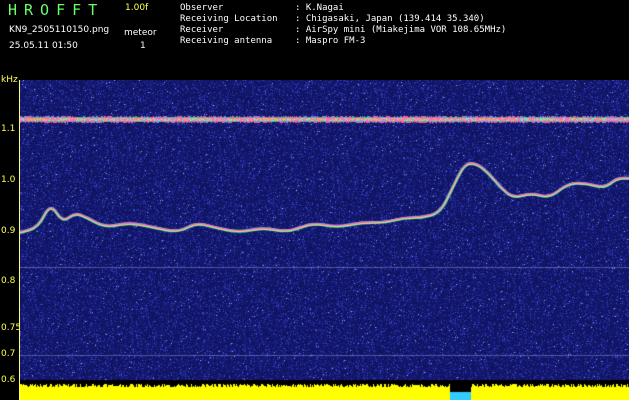 This screenshot has height=400, width=629. I want to click on meteor-count: 1, so click(143, 46).